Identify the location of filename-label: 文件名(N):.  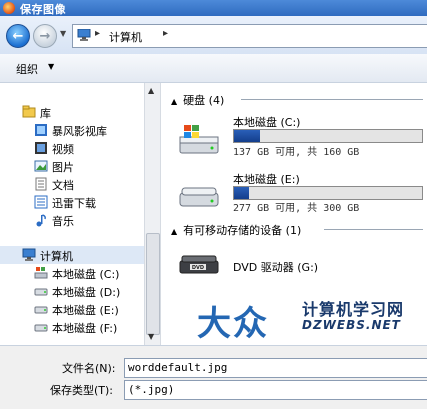
(89, 368).